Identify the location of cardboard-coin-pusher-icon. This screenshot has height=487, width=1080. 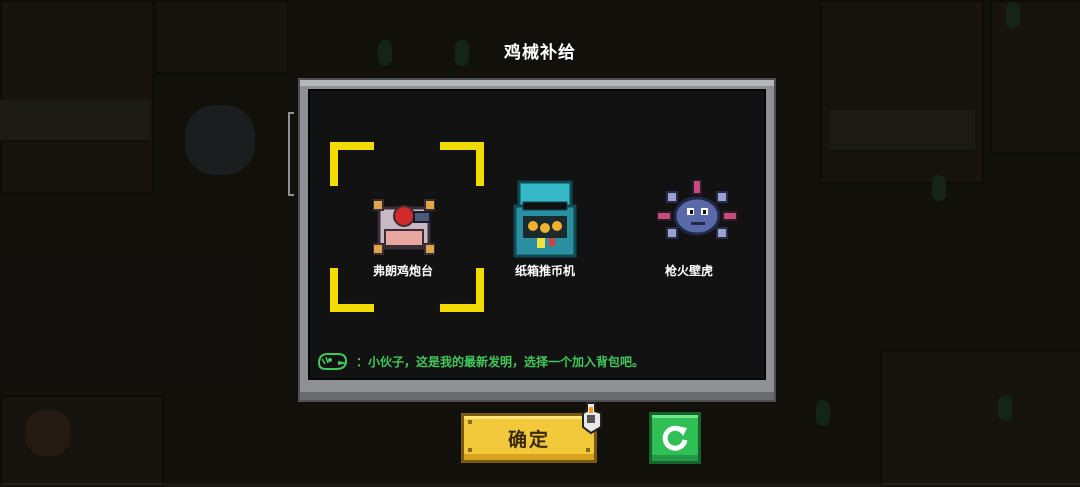
(545, 219).